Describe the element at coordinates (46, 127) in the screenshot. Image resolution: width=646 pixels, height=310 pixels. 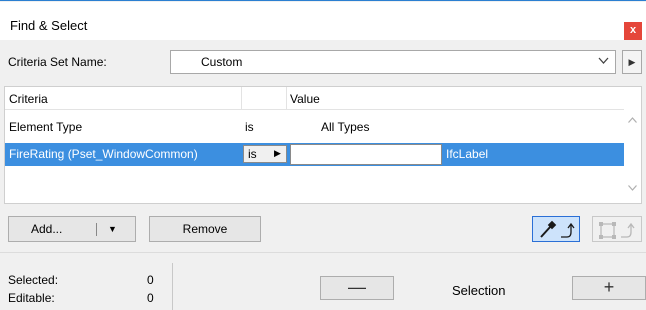
I see `row-criteria: Element Type` at that location.